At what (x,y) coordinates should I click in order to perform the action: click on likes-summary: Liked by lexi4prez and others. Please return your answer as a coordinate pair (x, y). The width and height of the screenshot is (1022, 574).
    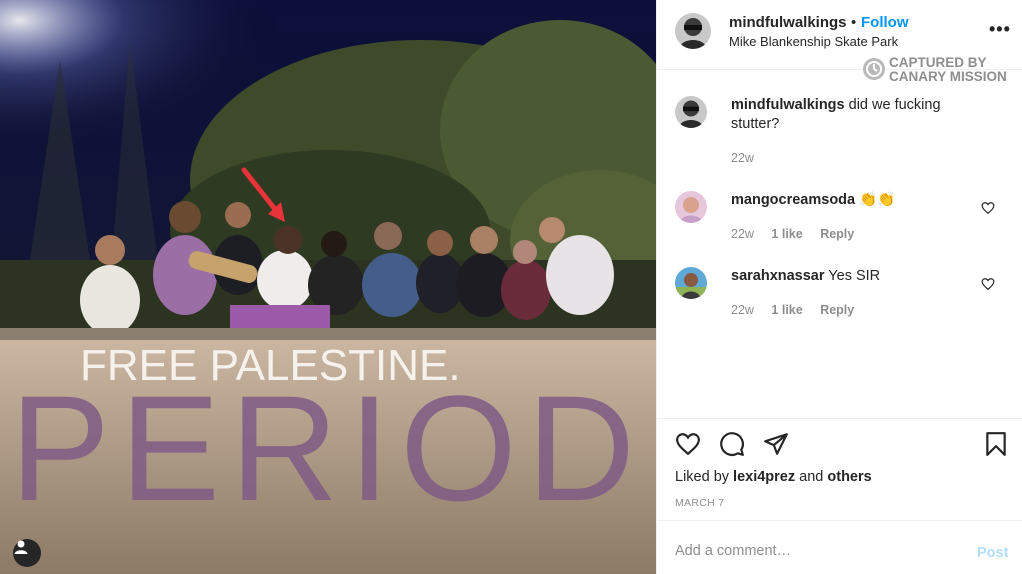
    Looking at the image, I should click on (773, 477).